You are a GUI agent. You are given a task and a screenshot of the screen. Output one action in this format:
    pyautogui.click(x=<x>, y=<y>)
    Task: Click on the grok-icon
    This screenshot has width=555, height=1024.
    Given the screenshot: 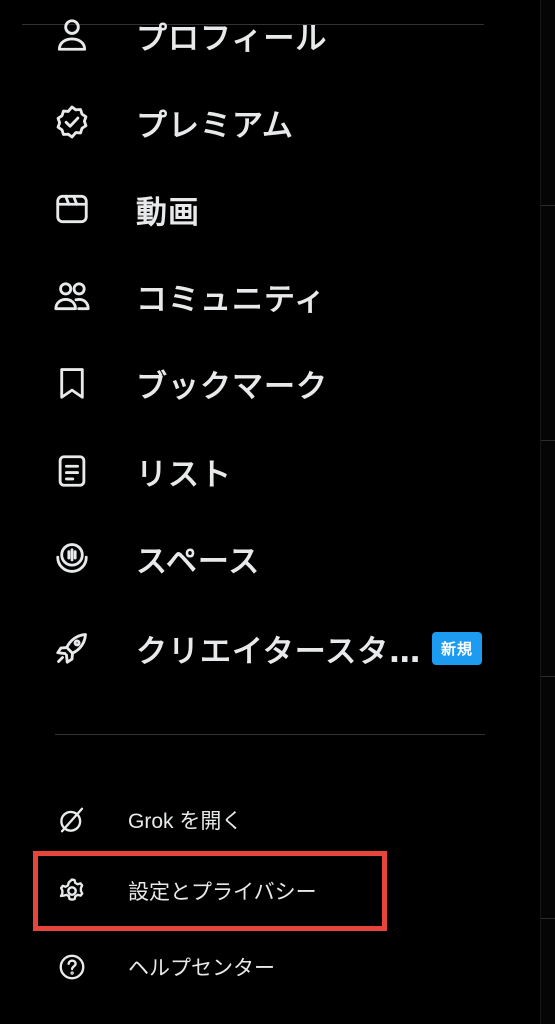 What is the action you would take?
    pyautogui.click(x=72, y=820)
    